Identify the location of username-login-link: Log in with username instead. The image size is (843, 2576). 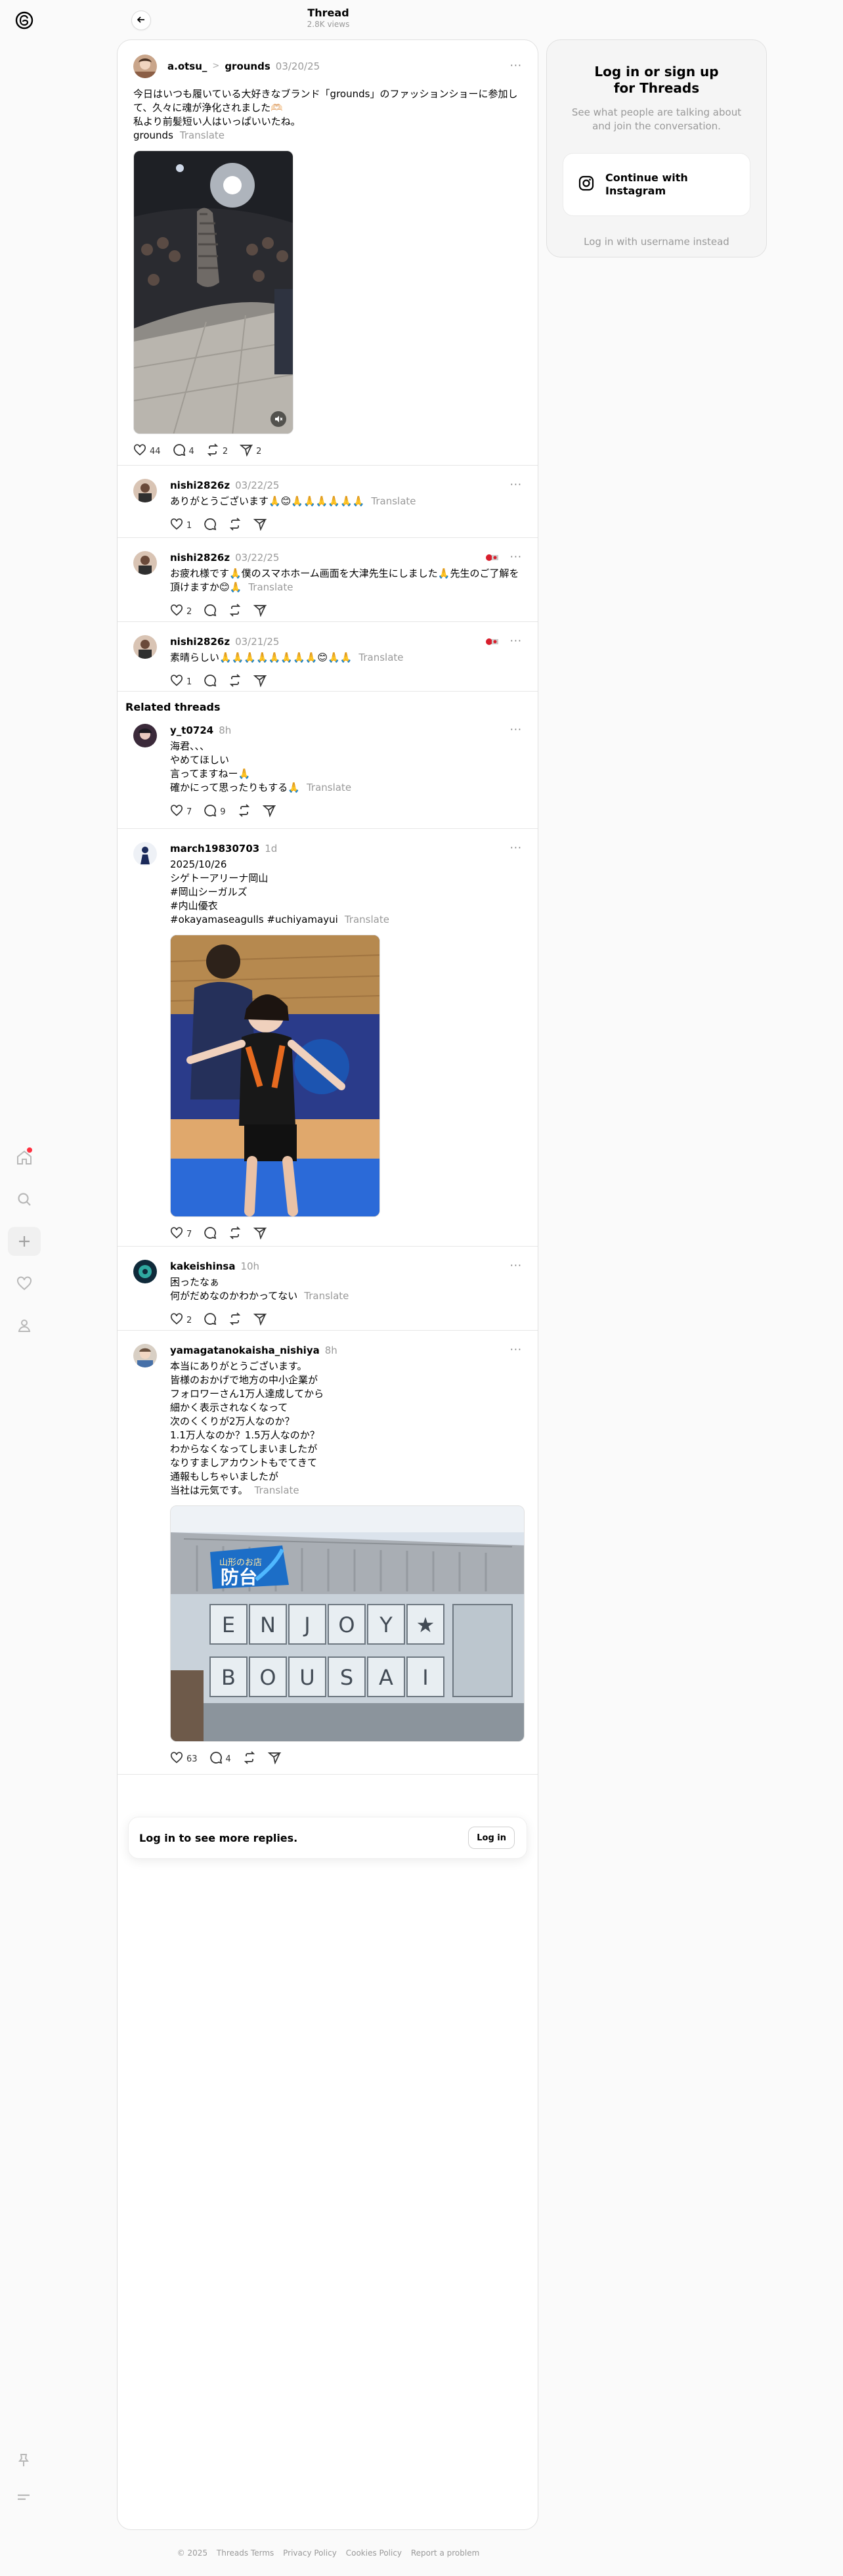
(656, 242).